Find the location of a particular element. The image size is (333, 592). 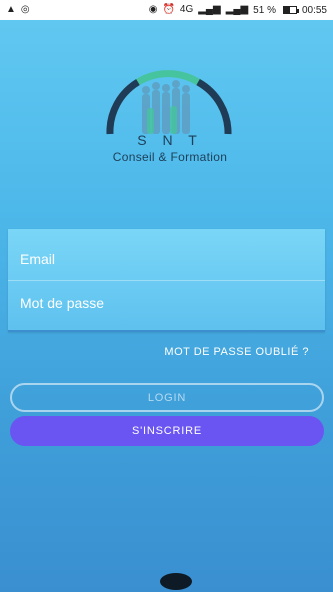

warning-icon: ▲ is located at coordinates (11, 9).